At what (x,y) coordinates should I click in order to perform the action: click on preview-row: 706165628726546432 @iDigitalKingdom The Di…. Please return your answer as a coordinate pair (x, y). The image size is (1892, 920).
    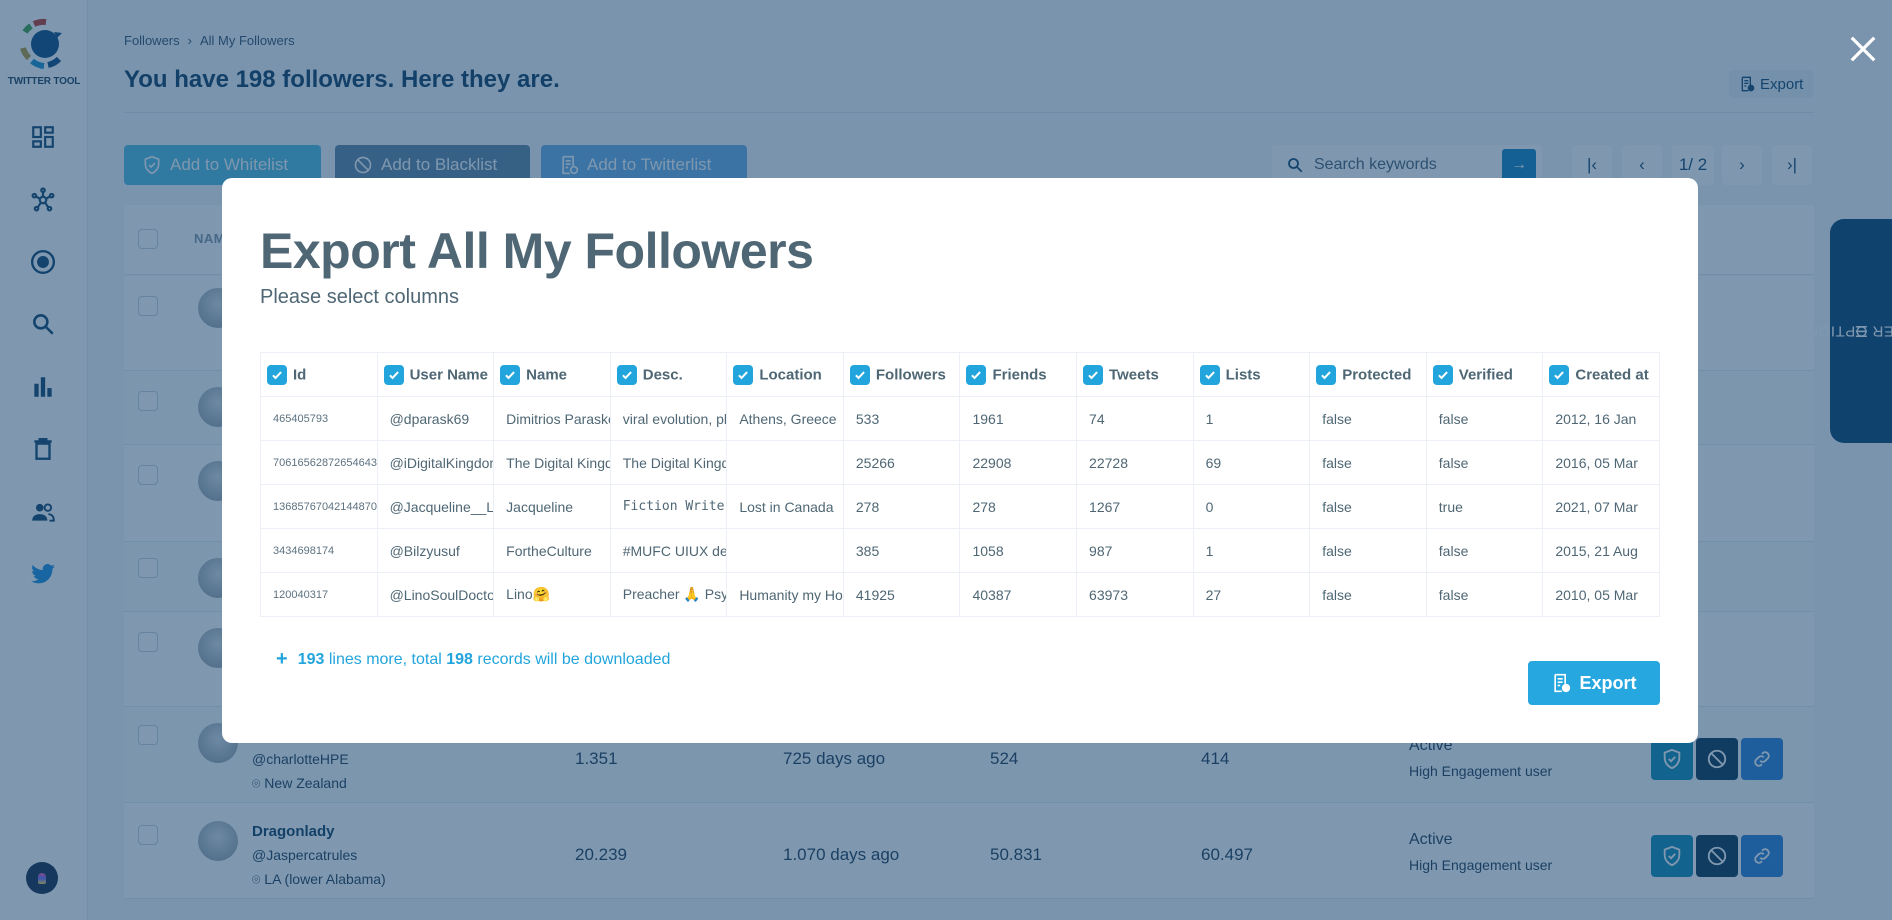
    Looking at the image, I should click on (960, 462).